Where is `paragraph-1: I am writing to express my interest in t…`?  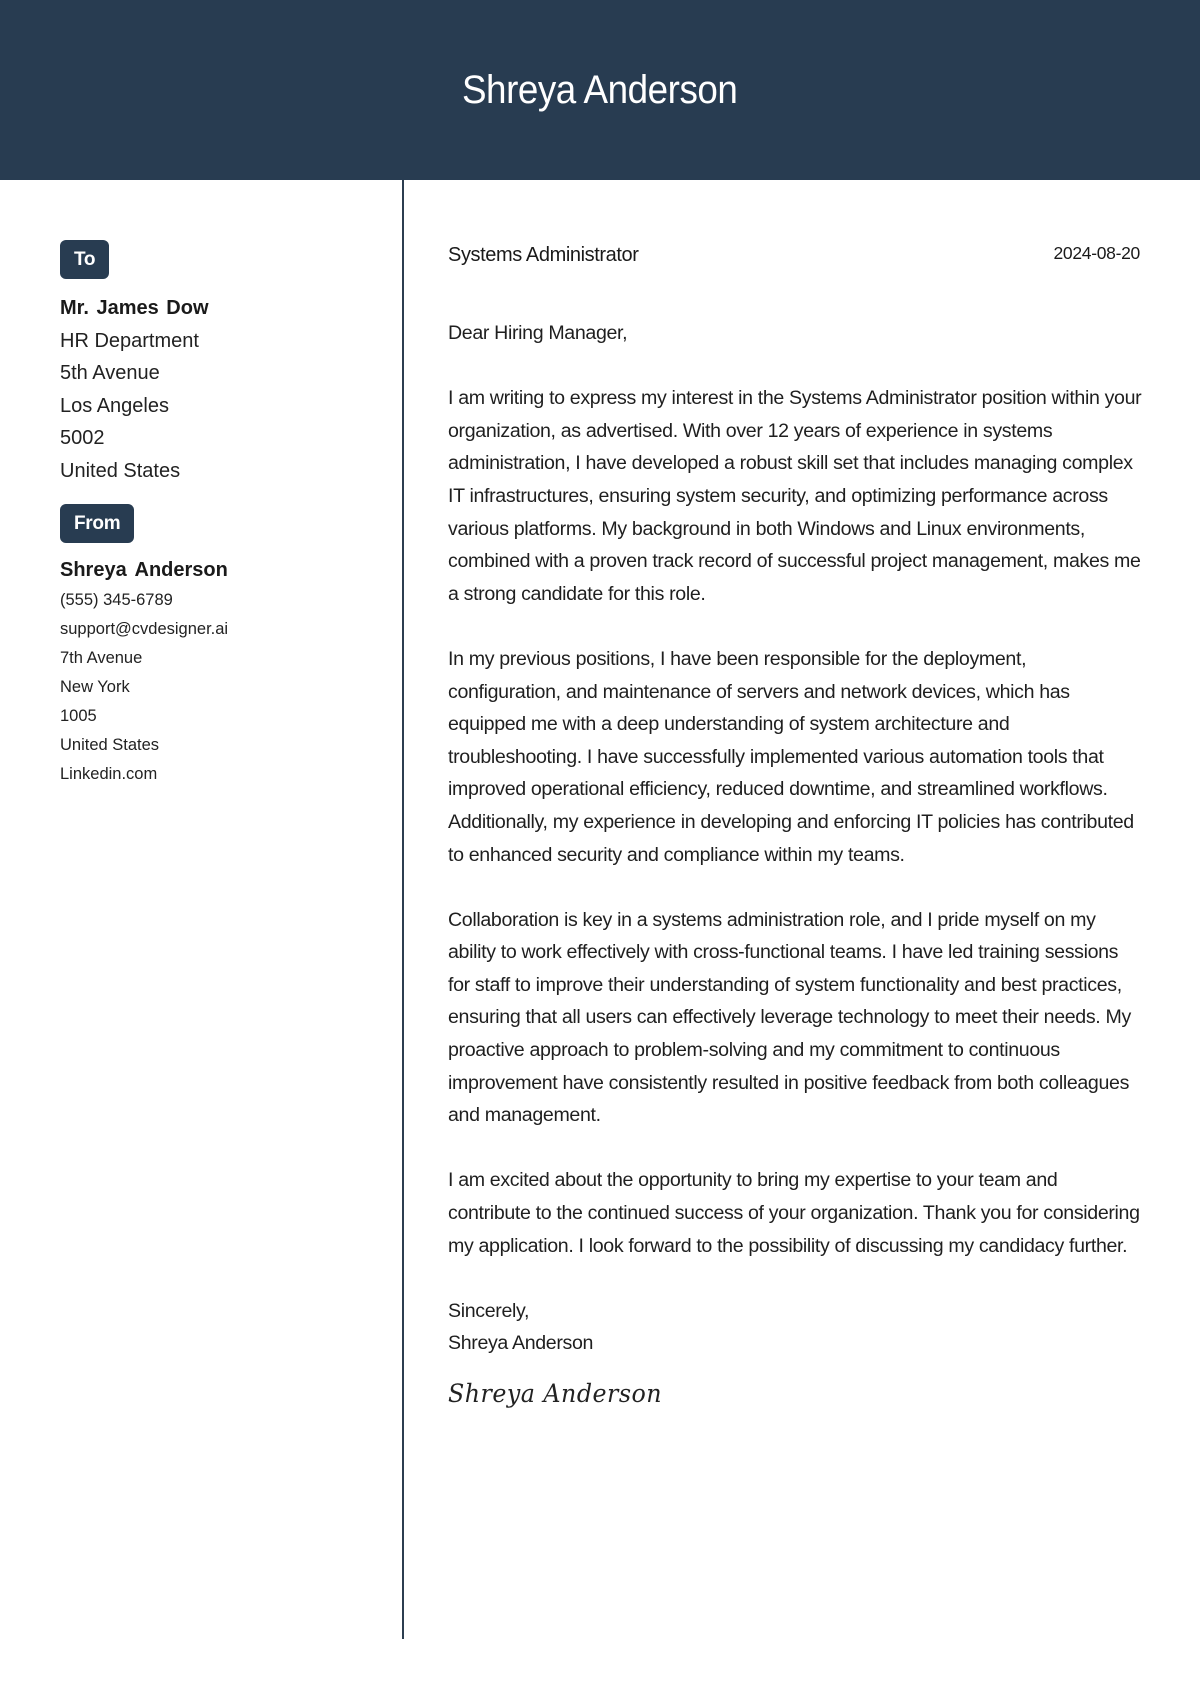
paragraph-1: I am writing to express my interest in t… is located at coordinates (795, 496).